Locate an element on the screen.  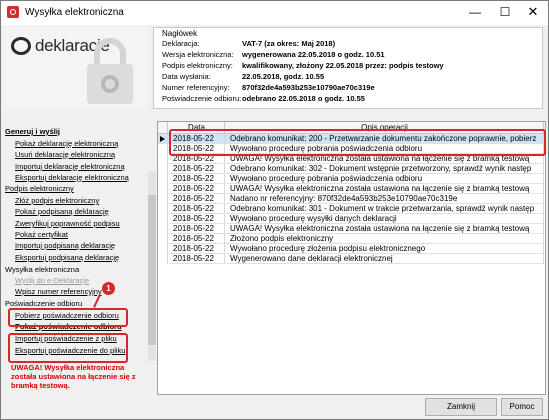
header-label-receipt: Poświadczenie odbioru: is located at coordinates (202, 98).